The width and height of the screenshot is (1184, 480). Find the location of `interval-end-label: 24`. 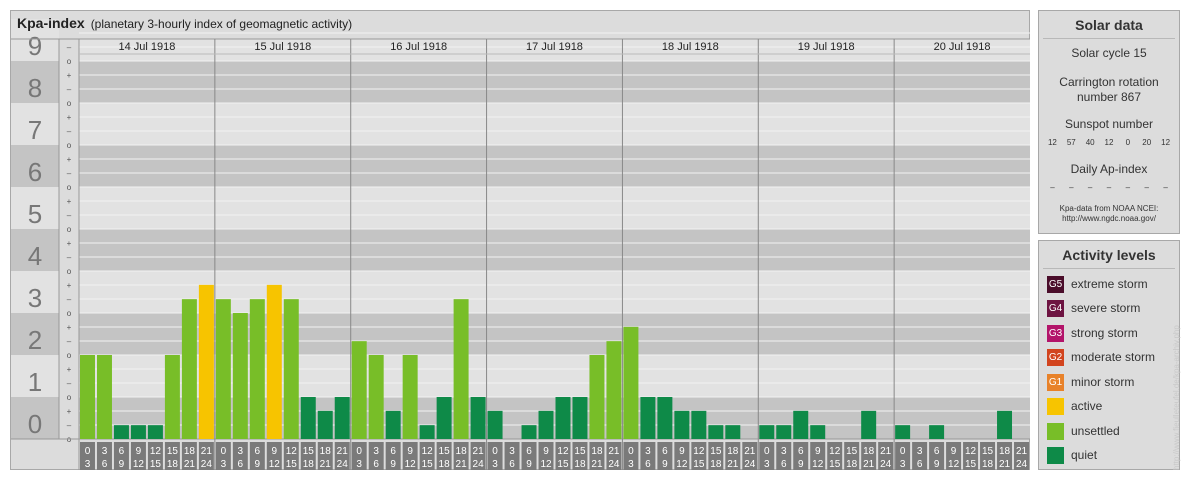

interval-end-label: 24 is located at coordinates (750, 464).